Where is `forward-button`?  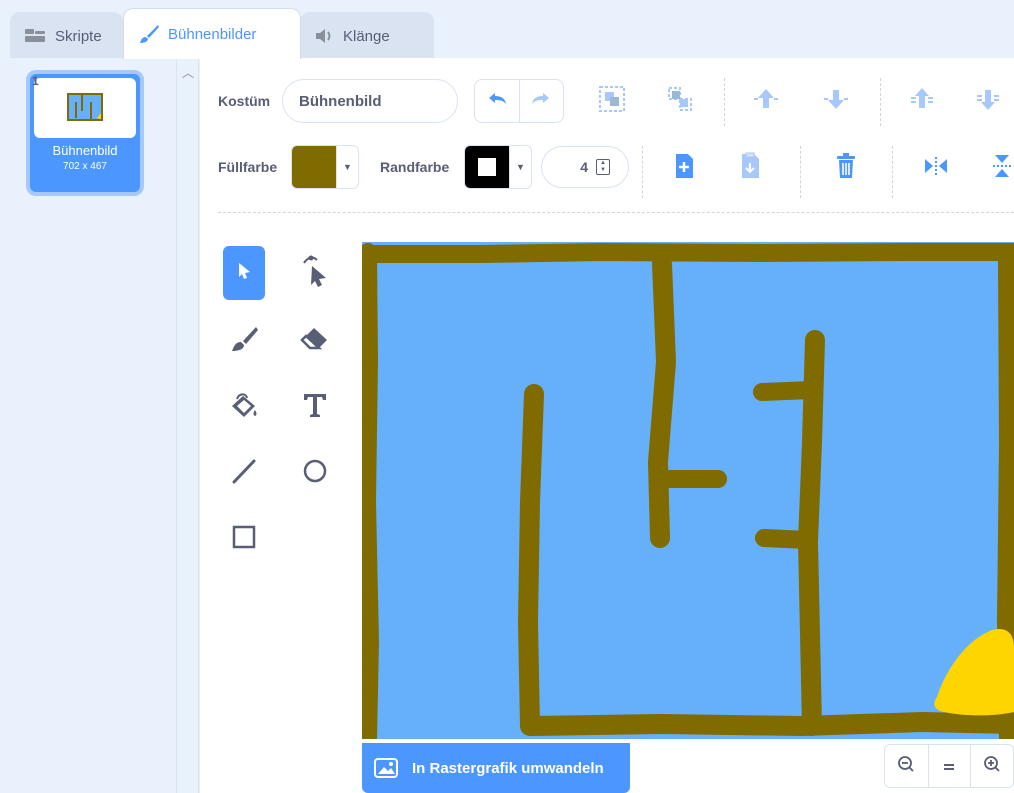 forward-button is located at coordinates (766, 101).